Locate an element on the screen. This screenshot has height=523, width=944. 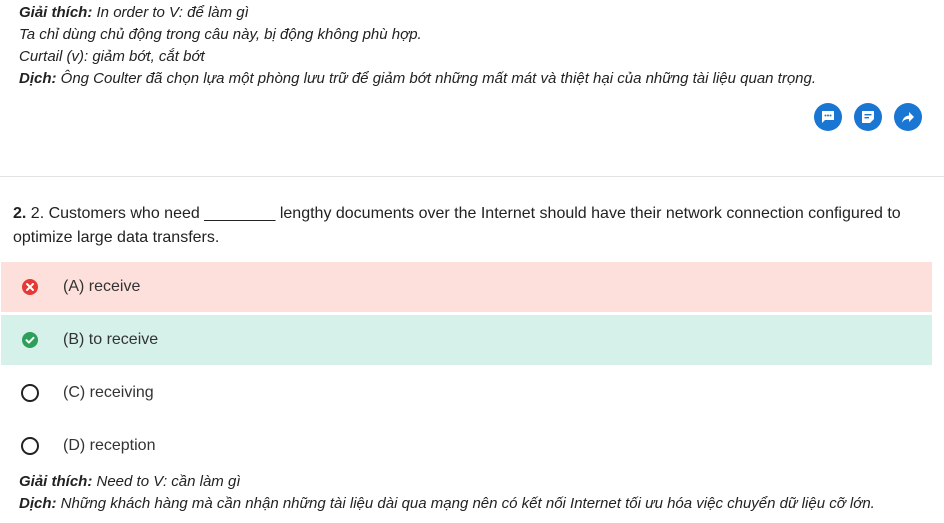
explanation-line: Giải thích: In order to V: để làm gì is located at coordinates (479, 13).